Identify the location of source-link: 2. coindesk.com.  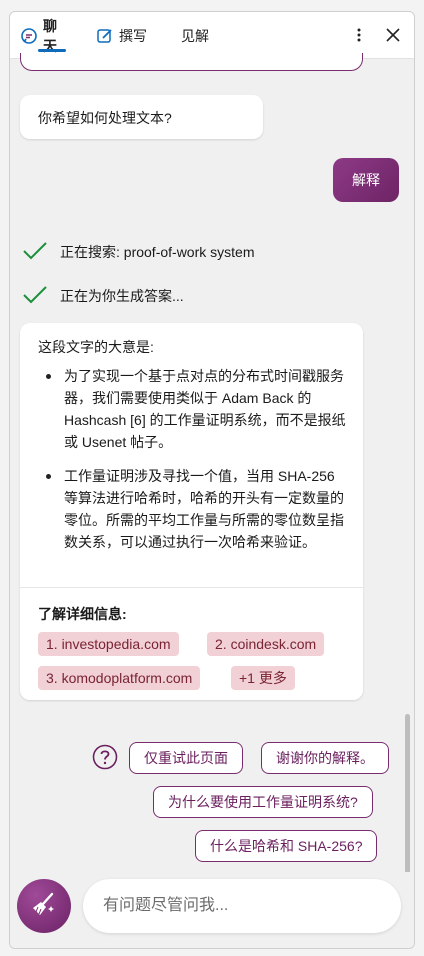
(266, 644).